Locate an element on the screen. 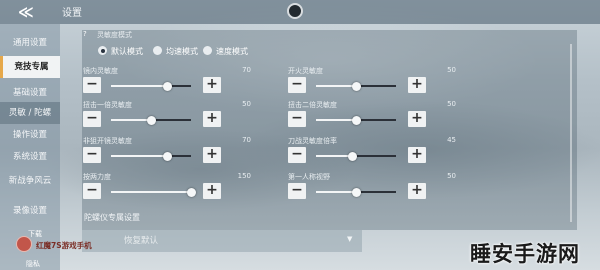 The height and width of the screenshot is (270, 600). sidebar-privacy-label: 隐私 is located at coordinates (33, 264).